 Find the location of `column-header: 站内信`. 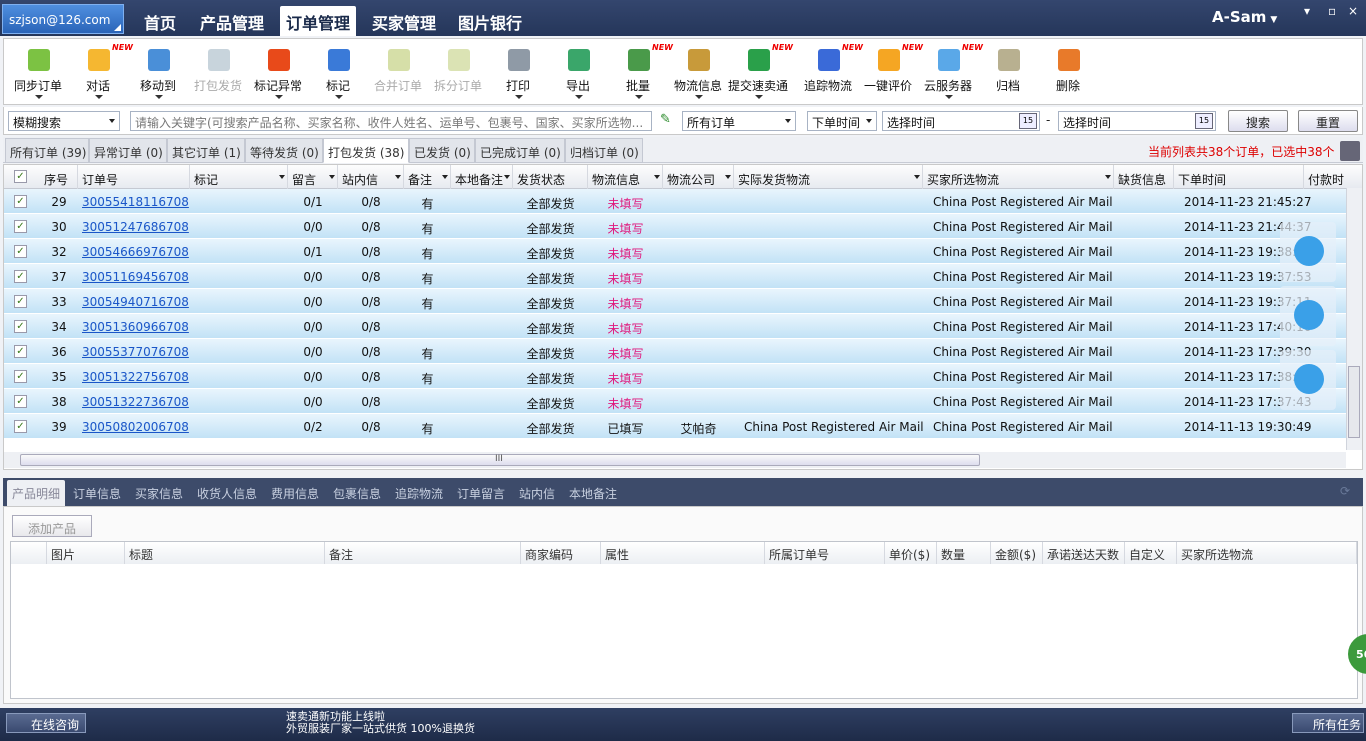

column-header: 站内信 is located at coordinates (371, 177).